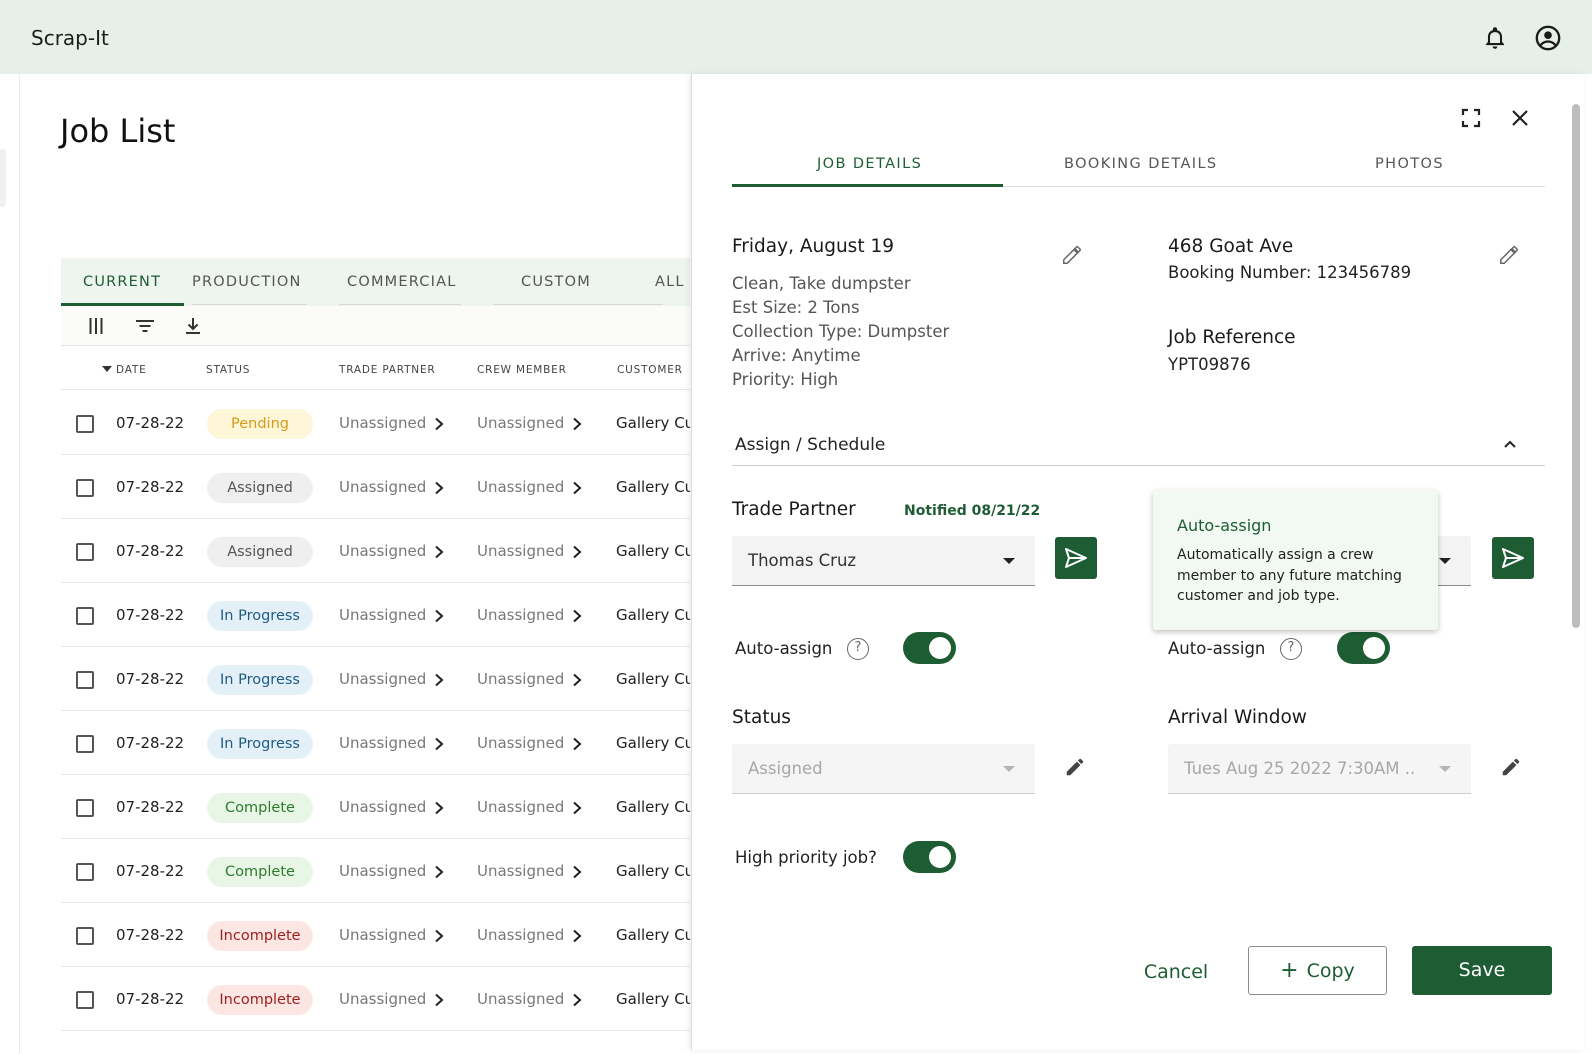  Describe the element at coordinates (1548, 38) in the screenshot. I see `account-circle-icon` at that location.